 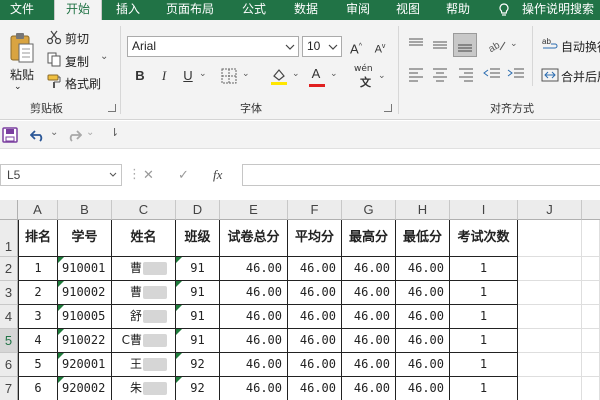 What do you see at coordinates (388, 108) in the screenshot?
I see `font-launcher-icon` at bounding box center [388, 108].